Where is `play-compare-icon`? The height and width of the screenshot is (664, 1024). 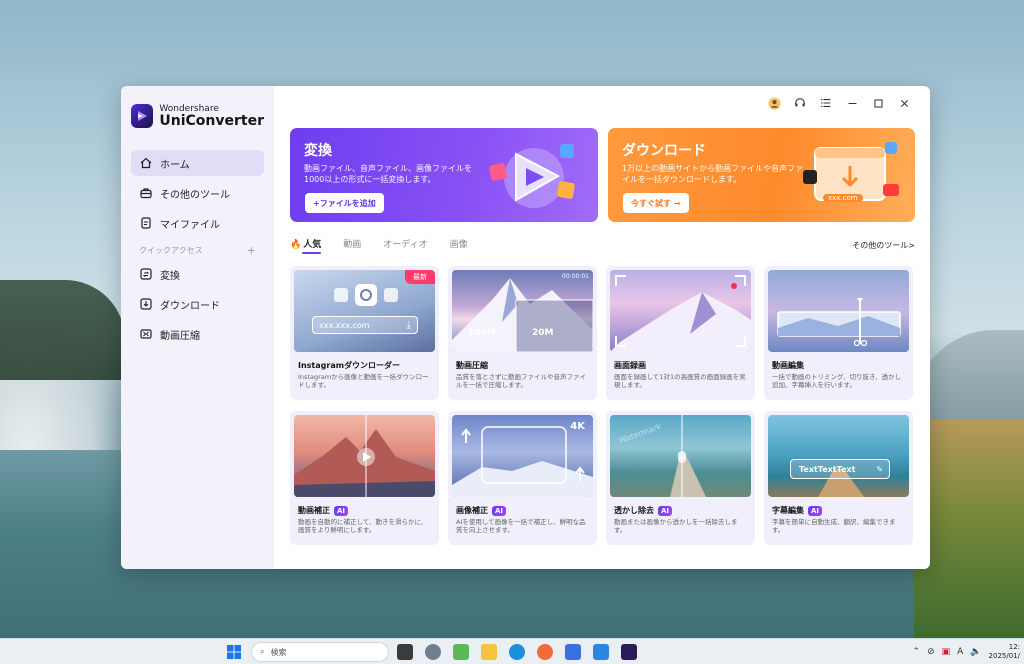
play-compare-icon is located at coordinates (364, 456).